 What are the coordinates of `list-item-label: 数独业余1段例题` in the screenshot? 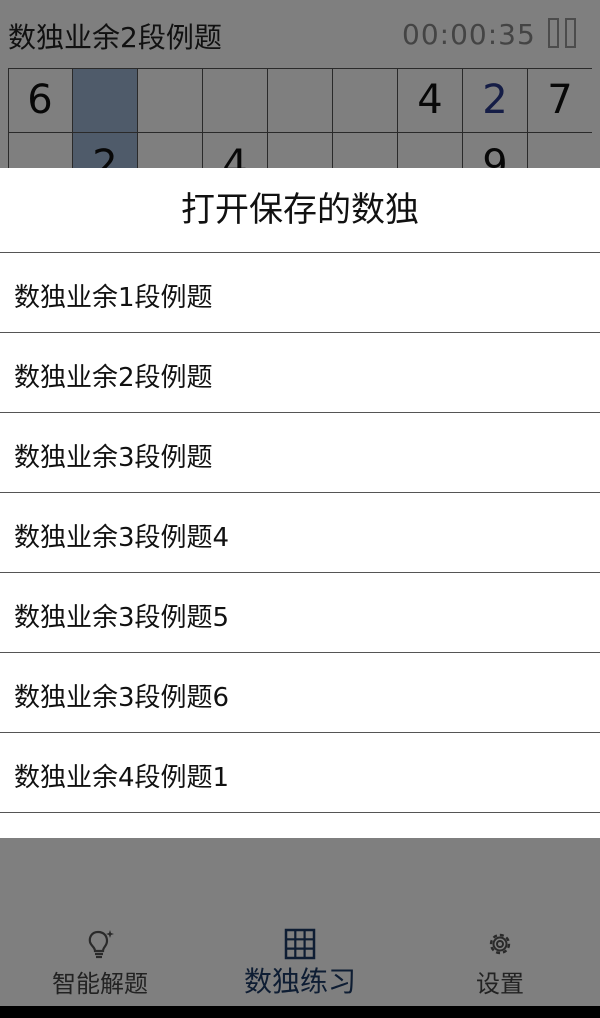 It's located at (113, 298).